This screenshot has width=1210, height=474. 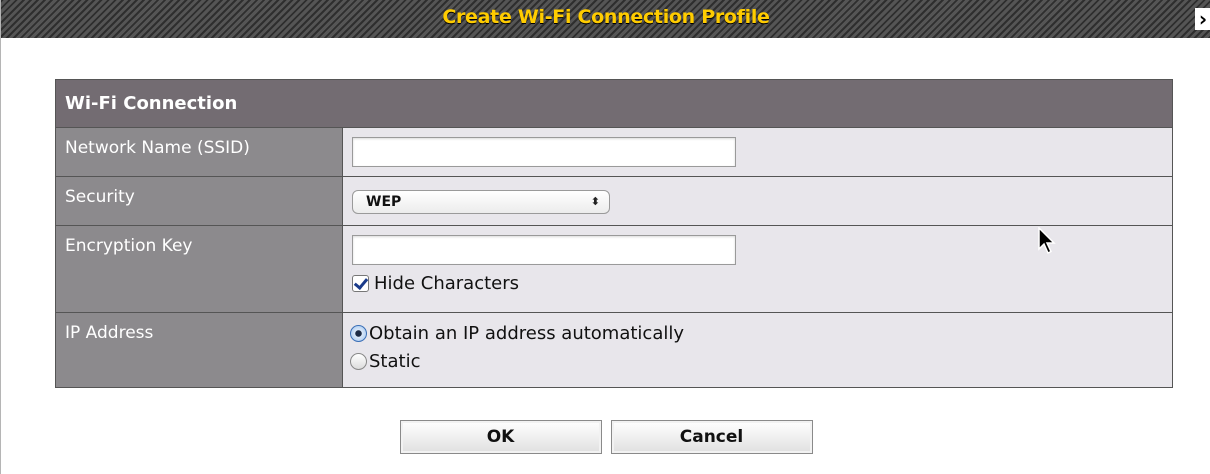 I want to click on dialog-buttons: OK Cancel, so click(x=605, y=437).